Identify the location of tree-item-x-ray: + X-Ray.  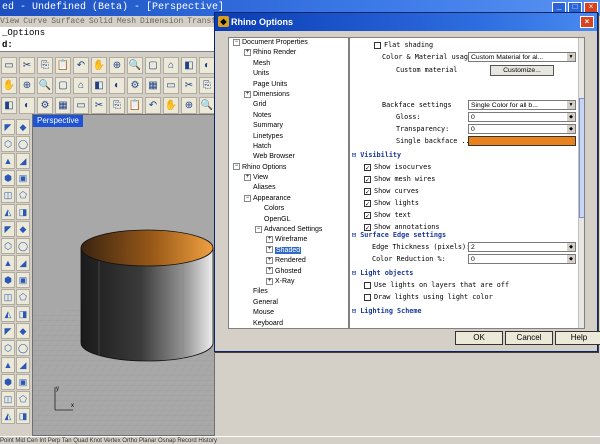
(288, 282).